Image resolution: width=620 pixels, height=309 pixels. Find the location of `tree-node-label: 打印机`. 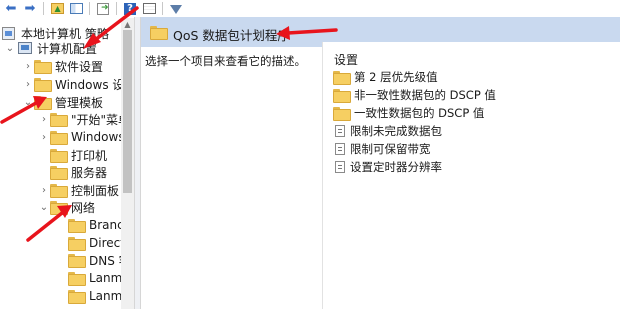

tree-node-label: 打印机 is located at coordinates (89, 155).